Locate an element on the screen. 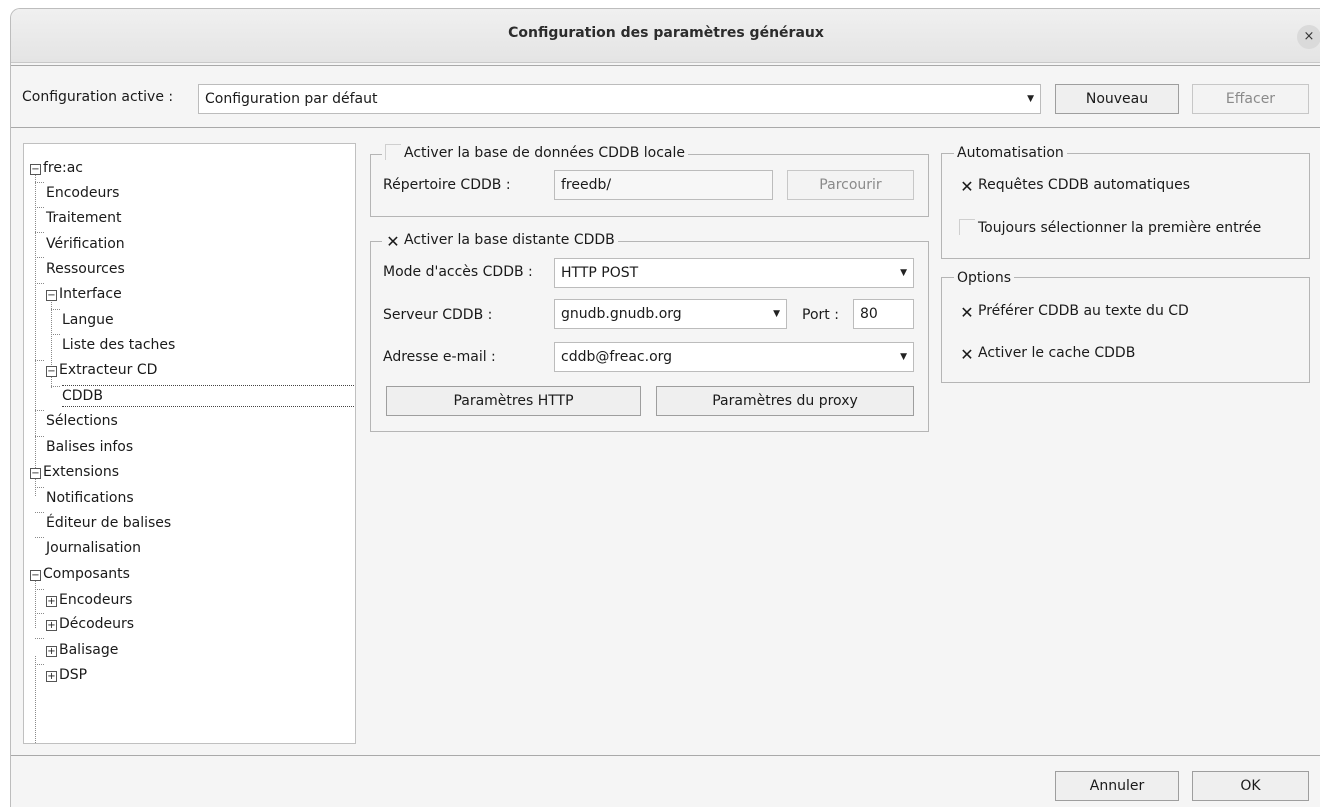 The width and height of the screenshot is (1320, 807). tree-item-extensions: − Extensions is located at coordinates (74, 473).